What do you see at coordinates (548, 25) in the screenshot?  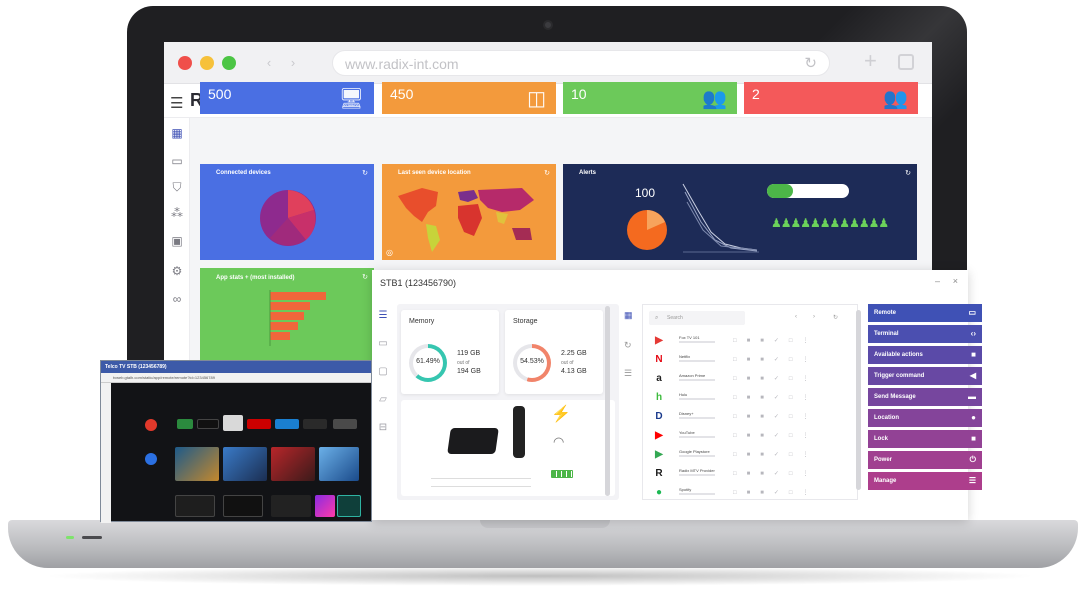 I see `webcam` at bounding box center [548, 25].